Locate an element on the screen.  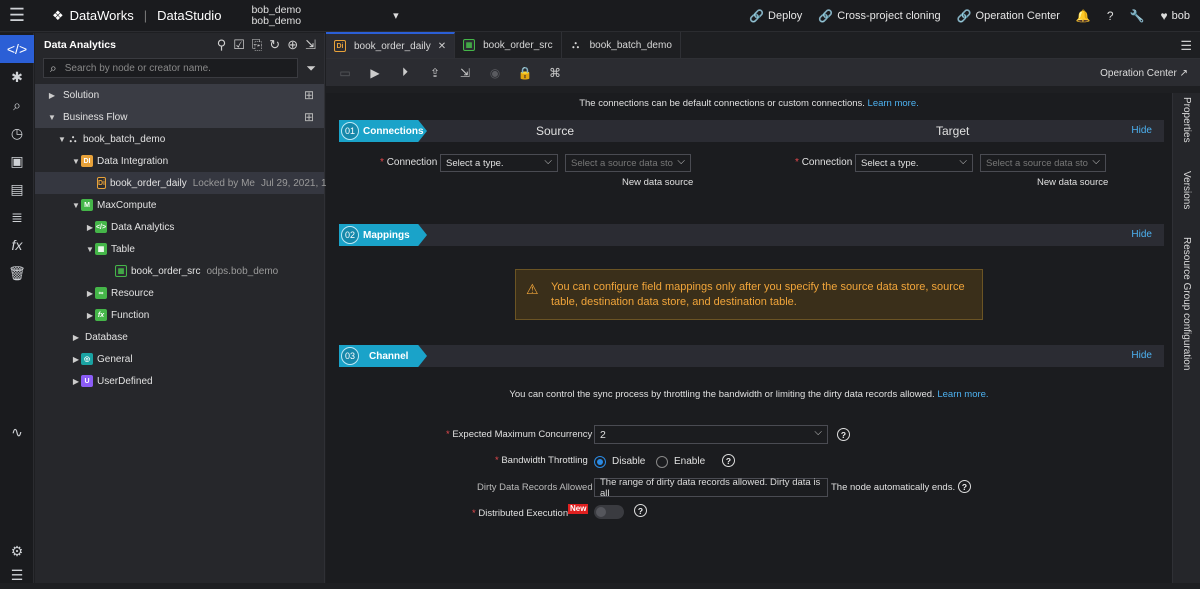
target-datastore-select: Select a source data sto ⌵ is located at coordinates (1043, 163).